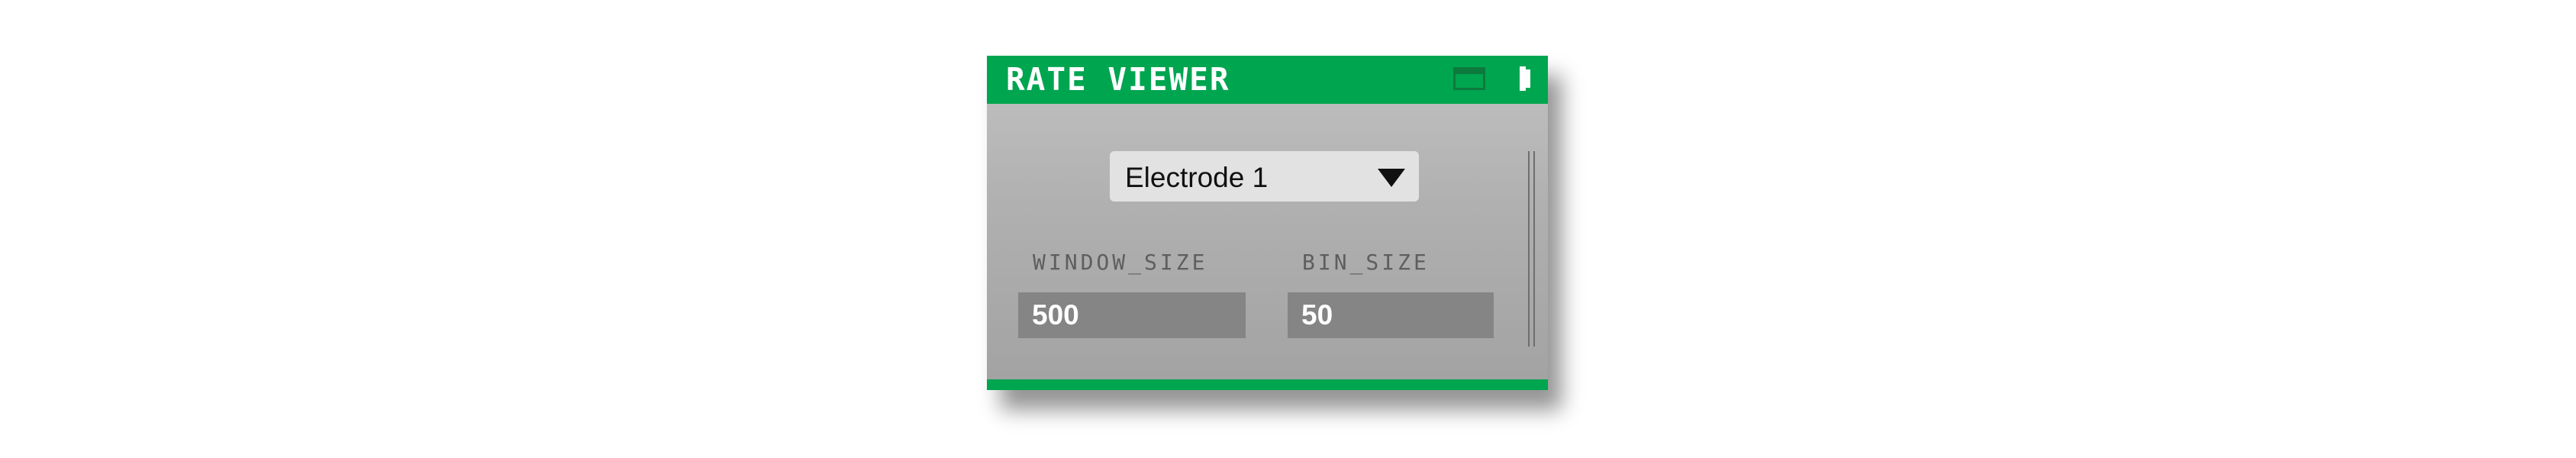 The width and height of the screenshot is (2576, 458). What do you see at coordinates (1118, 79) in the screenshot?
I see `editor-title: RATE VIEWER` at bounding box center [1118, 79].